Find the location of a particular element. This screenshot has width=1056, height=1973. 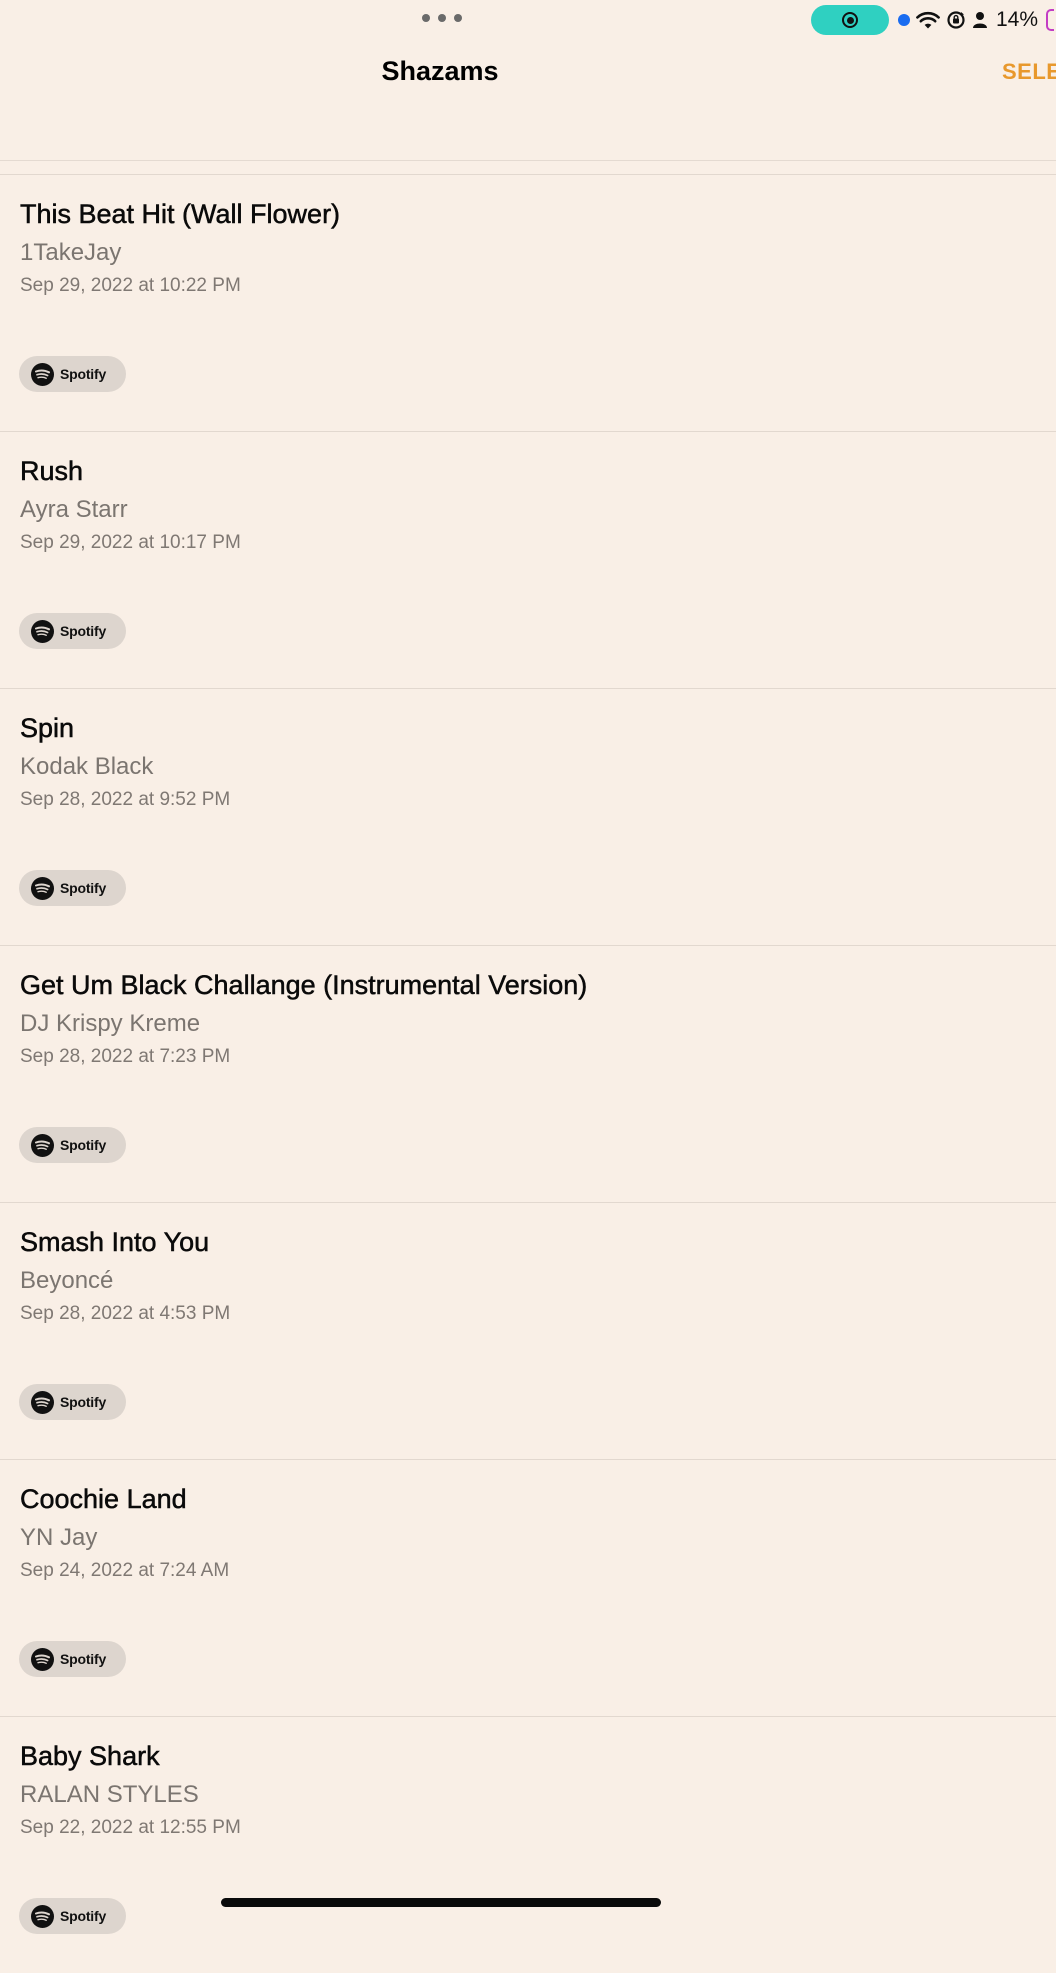

battery-icon is located at coordinates (1050, 20).